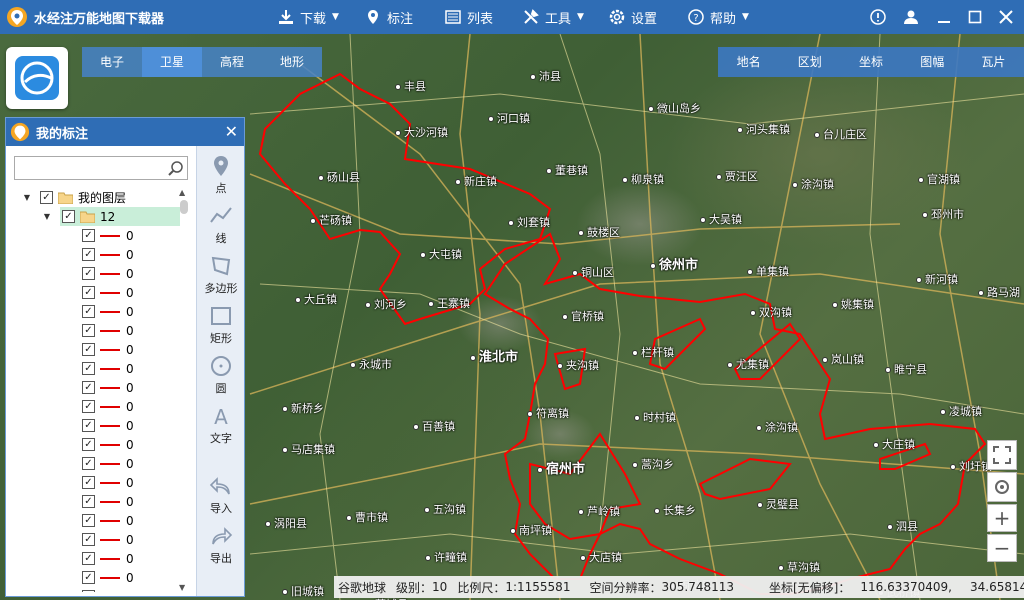 This screenshot has width=1024, height=600. I want to click on menu-settings: 设置, so click(633, 17).